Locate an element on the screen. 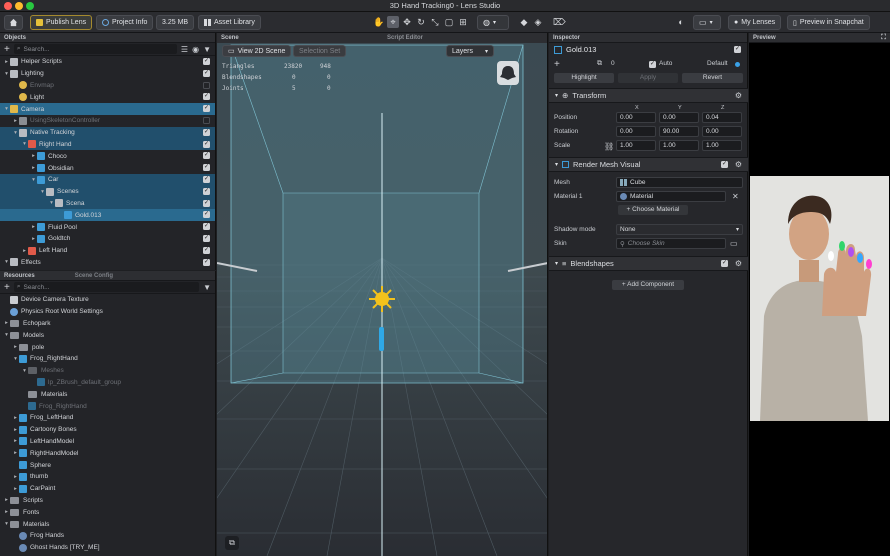  resource-tree-item: Sphere is located at coordinates (107, 465).